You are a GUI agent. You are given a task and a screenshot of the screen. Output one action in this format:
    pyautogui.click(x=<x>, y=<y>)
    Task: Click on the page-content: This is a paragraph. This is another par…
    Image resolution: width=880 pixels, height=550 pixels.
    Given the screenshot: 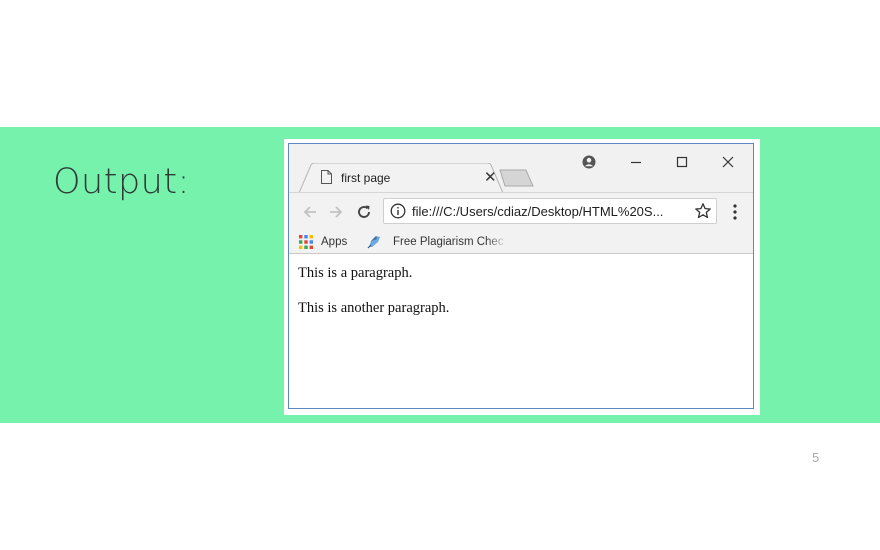 What is the action you would take?
    pyautogui.click(x=521, y=331)
    